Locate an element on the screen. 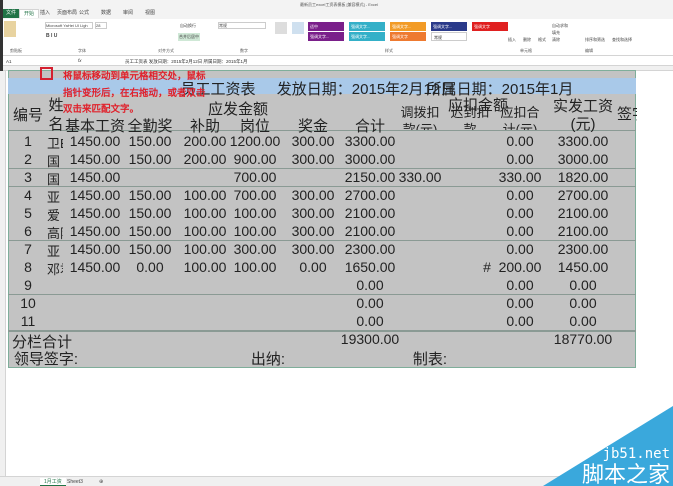 The width and height of the screenshot is (673, 486). edit-2-button: 清除 is located at coordinates (556, 40).